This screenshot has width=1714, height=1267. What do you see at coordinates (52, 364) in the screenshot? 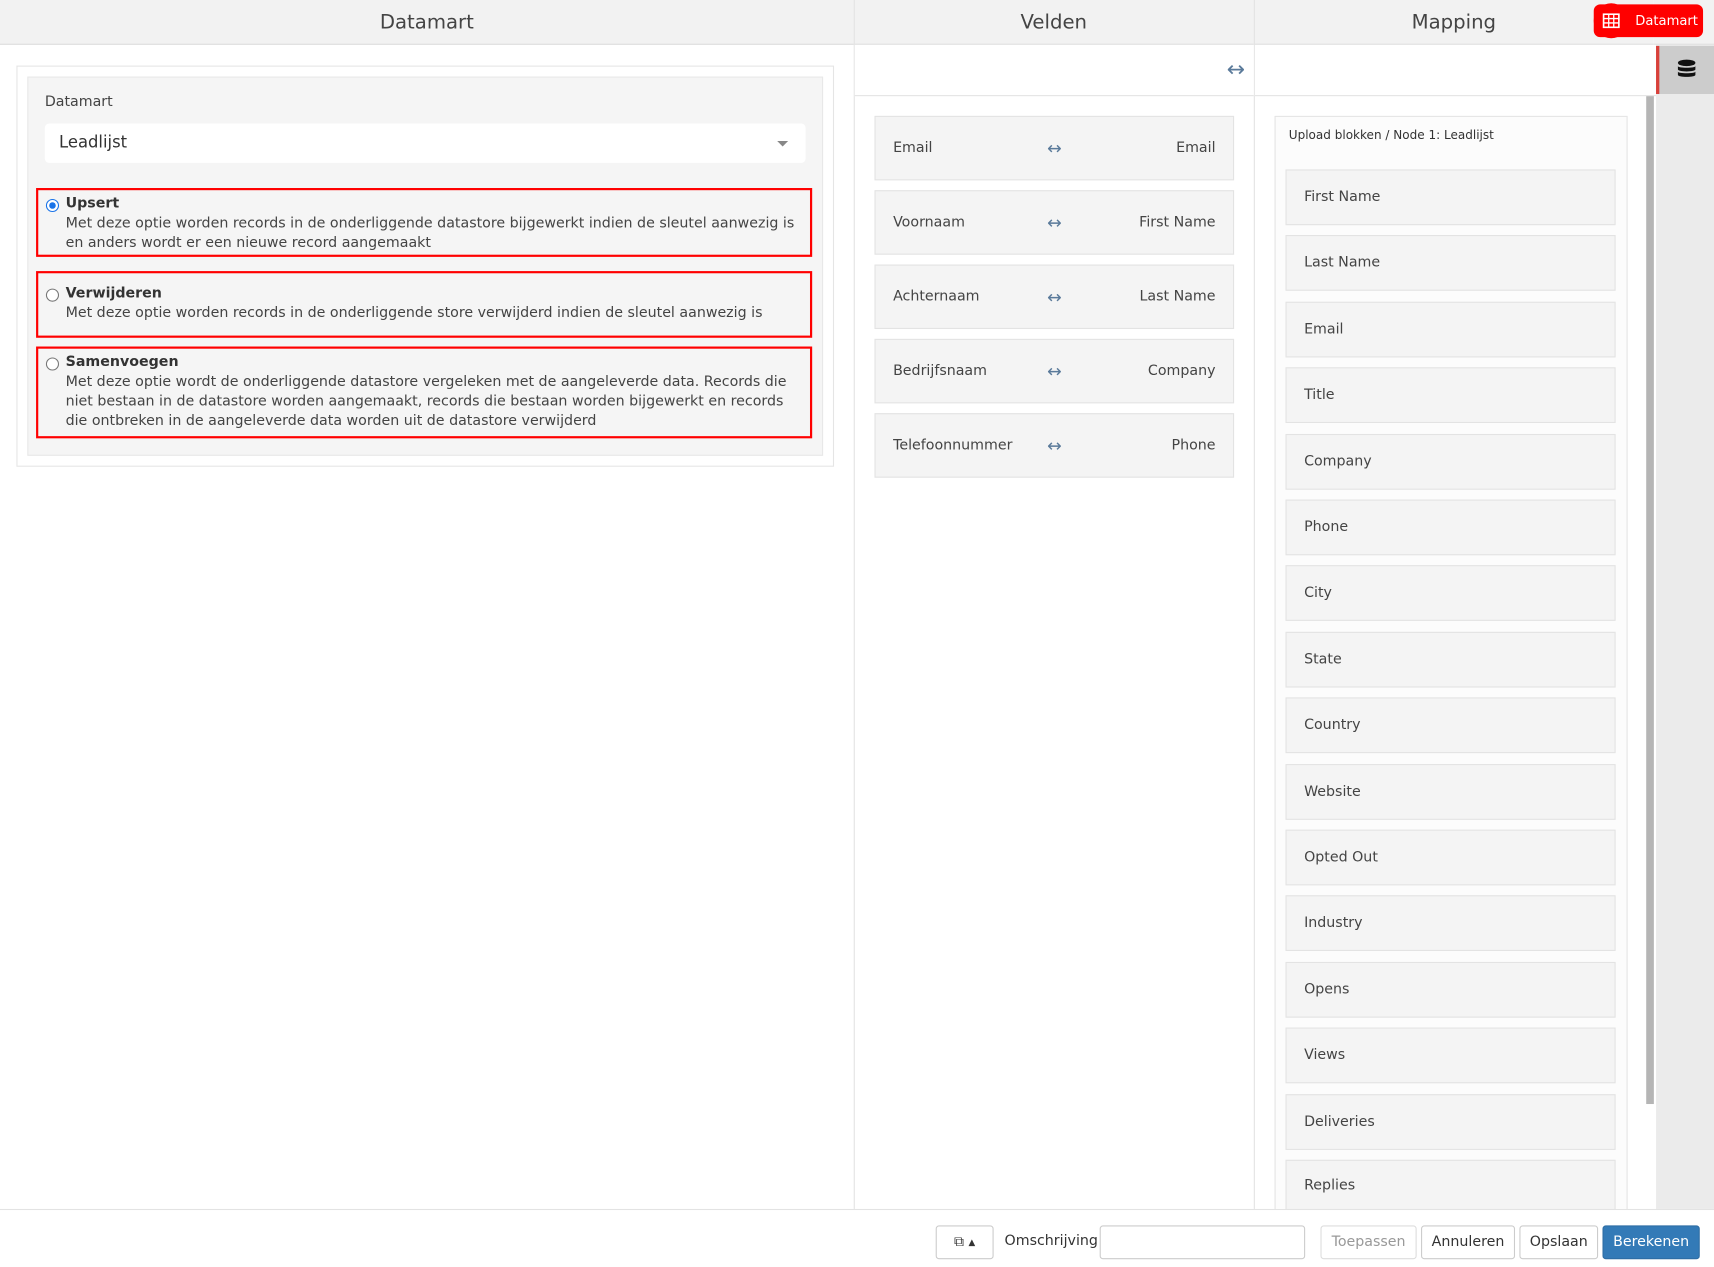
I see `radio-samenvoegen` at bounding box center [52, 364].